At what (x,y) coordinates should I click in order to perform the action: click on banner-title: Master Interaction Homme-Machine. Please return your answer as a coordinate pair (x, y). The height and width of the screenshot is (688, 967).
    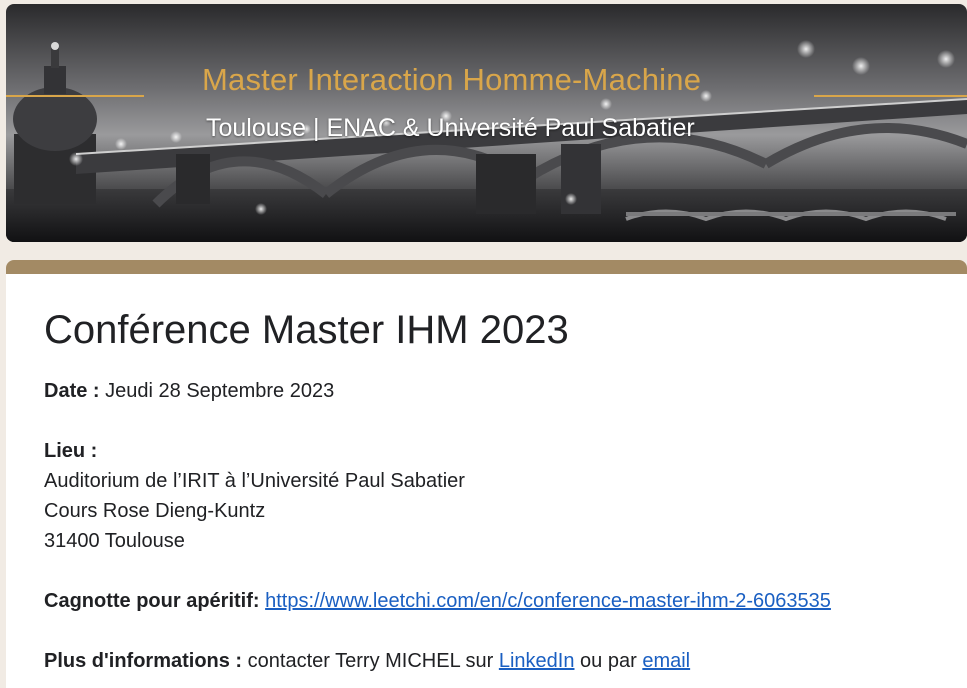
    Looking at the image, I should click on (452, 79).